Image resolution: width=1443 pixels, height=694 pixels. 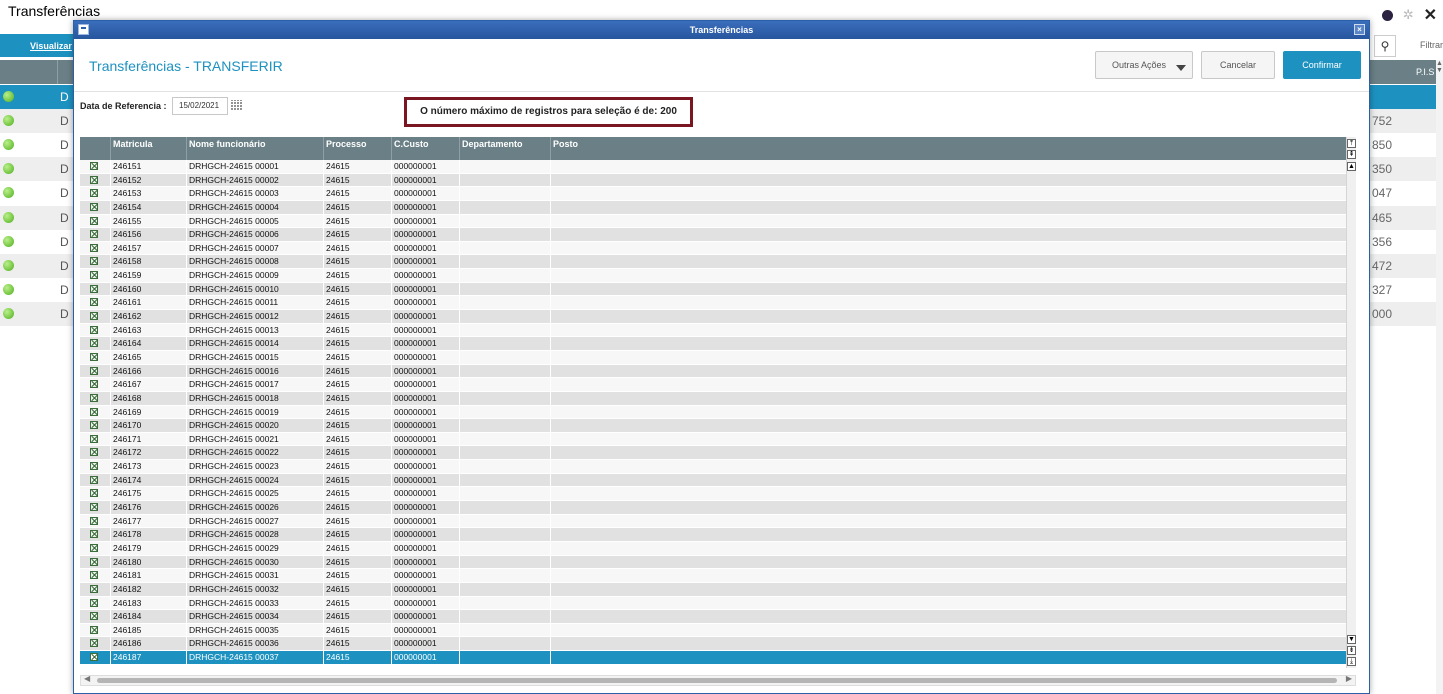 I want to click on scroll-down-icon: ▼, so click(x=1351, y=639).